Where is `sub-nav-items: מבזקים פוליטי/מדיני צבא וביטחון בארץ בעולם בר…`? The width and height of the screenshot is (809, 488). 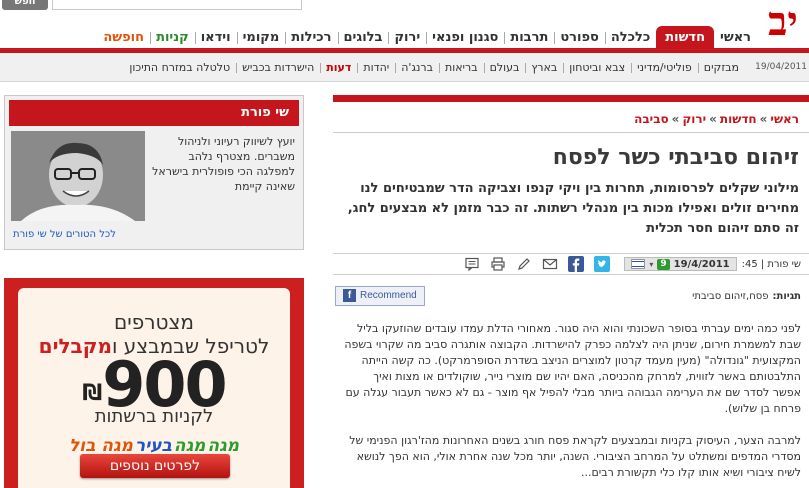 sub-nav-items: מבזקים פוליטי/מדיני צבא וביטחון בארץ בעולם בר… is located at coordinates (434, 67).